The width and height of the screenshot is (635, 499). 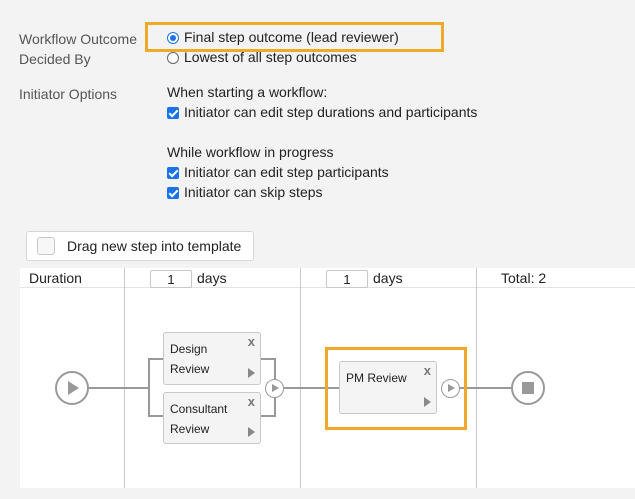 I want to click on step-title-line1: Design, so click(x=189, y=349).